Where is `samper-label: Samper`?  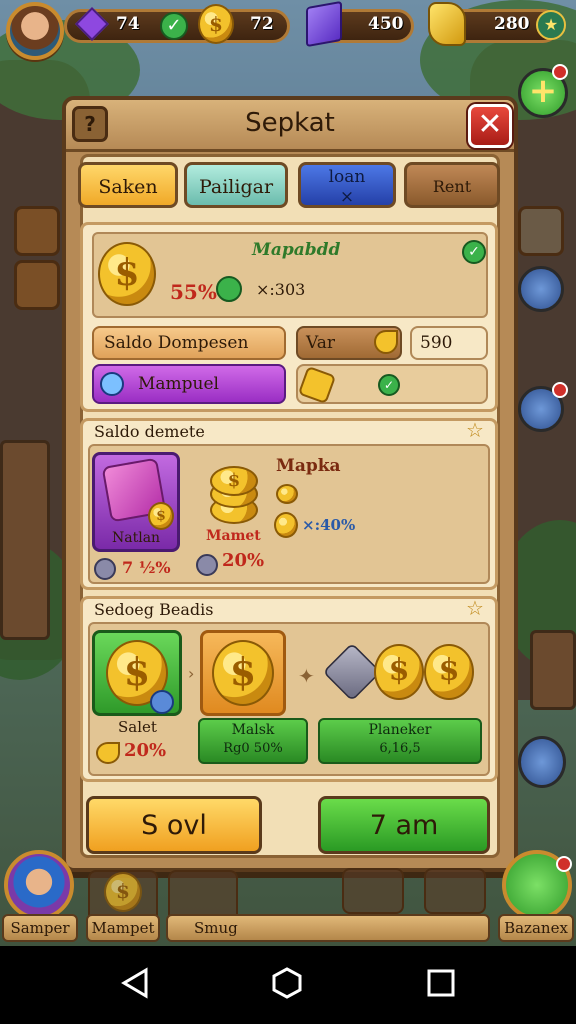 samper-label: Samper is located at coordinates (40, 928).